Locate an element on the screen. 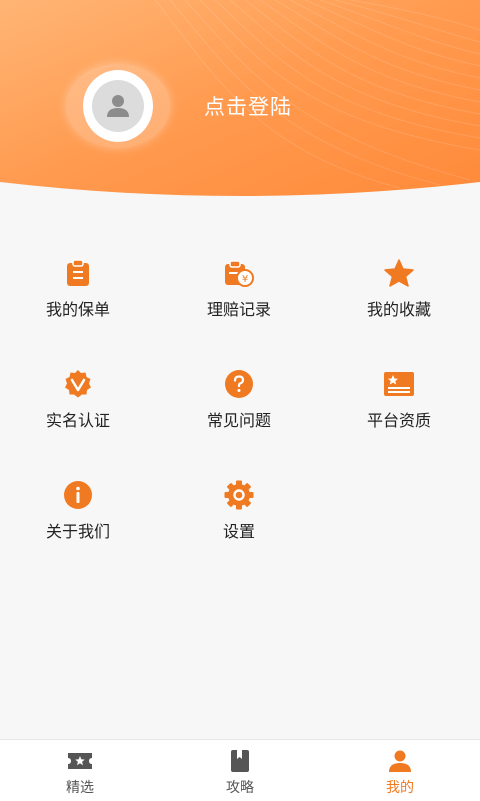  menu-label: 常见问题 is located at coordinates (238, 421).